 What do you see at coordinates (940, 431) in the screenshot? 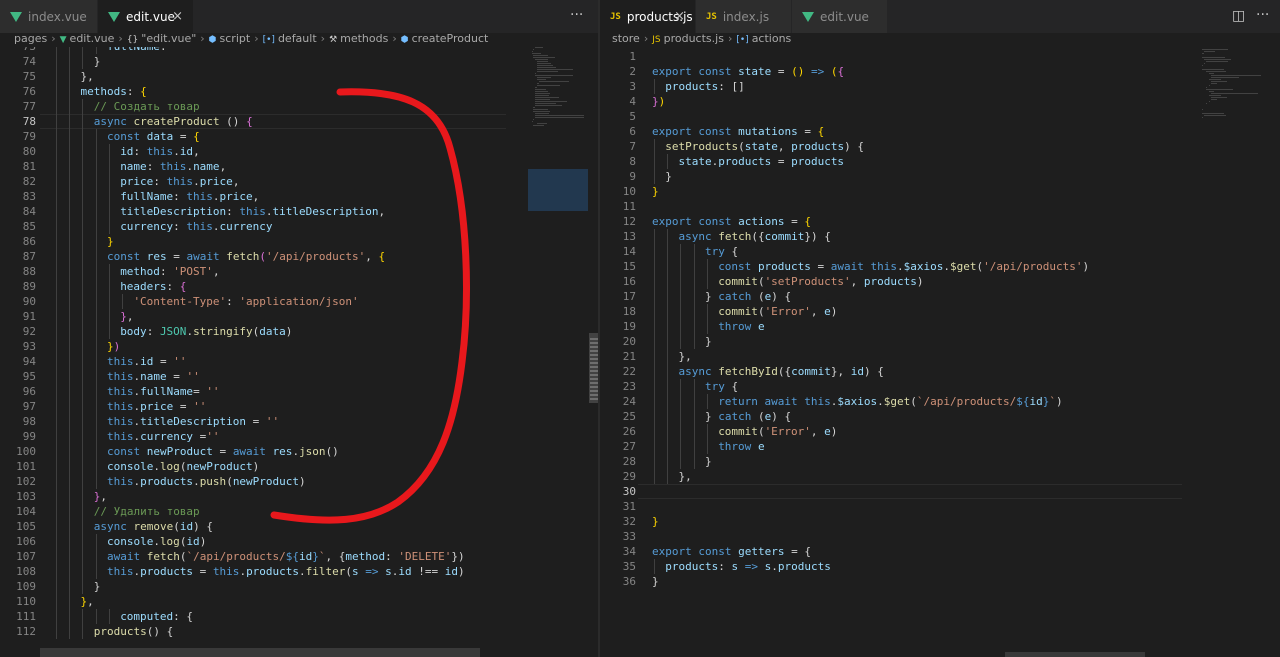
I see `code-line: 26 commit('Error', e)` at bounding box center [940, 431].